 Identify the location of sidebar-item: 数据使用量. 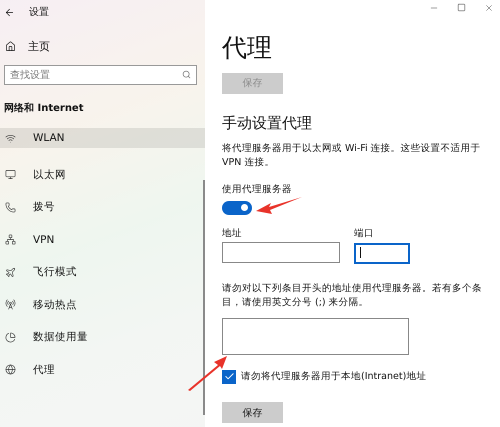
(102, 337).